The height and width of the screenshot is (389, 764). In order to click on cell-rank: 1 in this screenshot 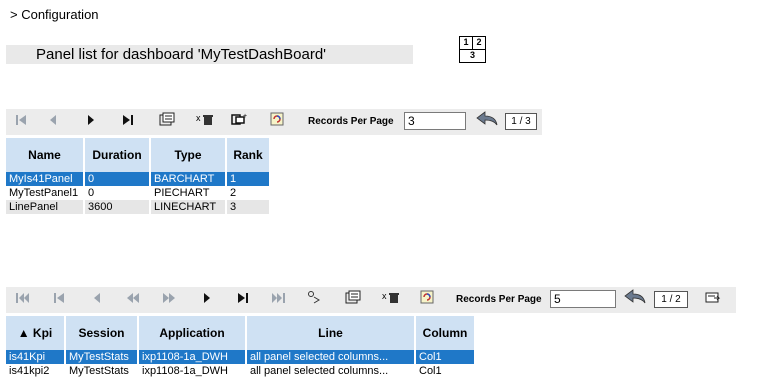, I will do `click(248, 179)`.